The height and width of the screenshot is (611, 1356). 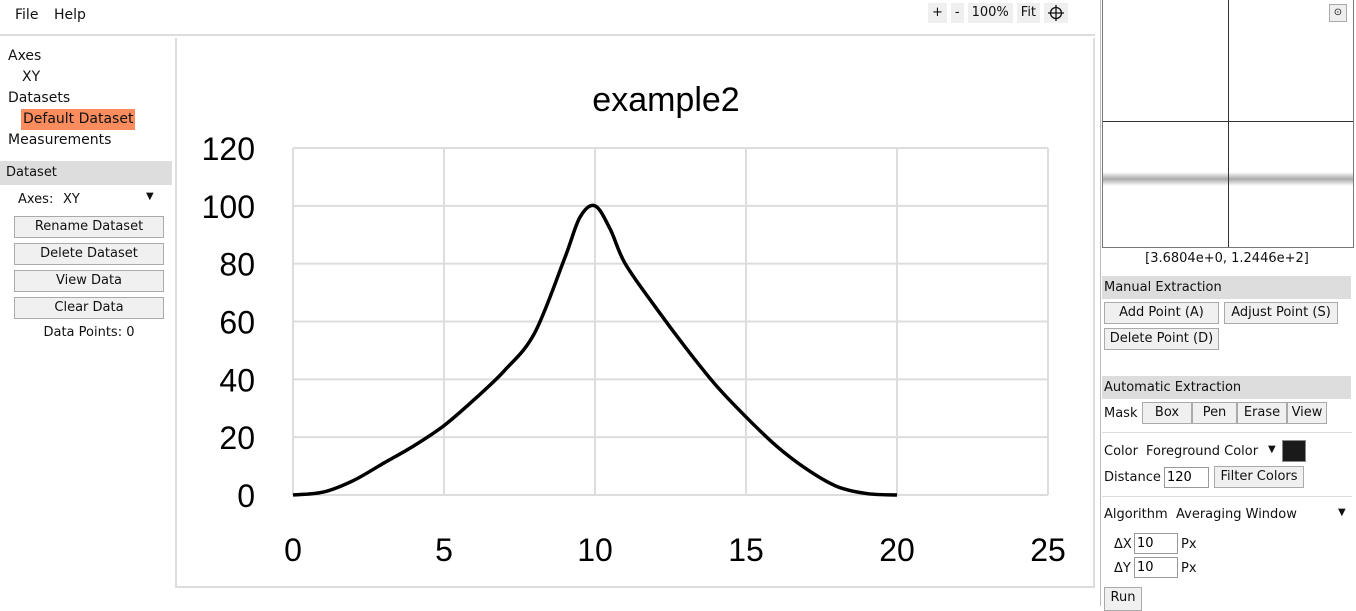 What do you see at coordinates (1227, 258) in the screenshot?
I see `cursor-coordinates: [3.6804e+0, 1.2446e+2]` at bounding box center [1227, 258].